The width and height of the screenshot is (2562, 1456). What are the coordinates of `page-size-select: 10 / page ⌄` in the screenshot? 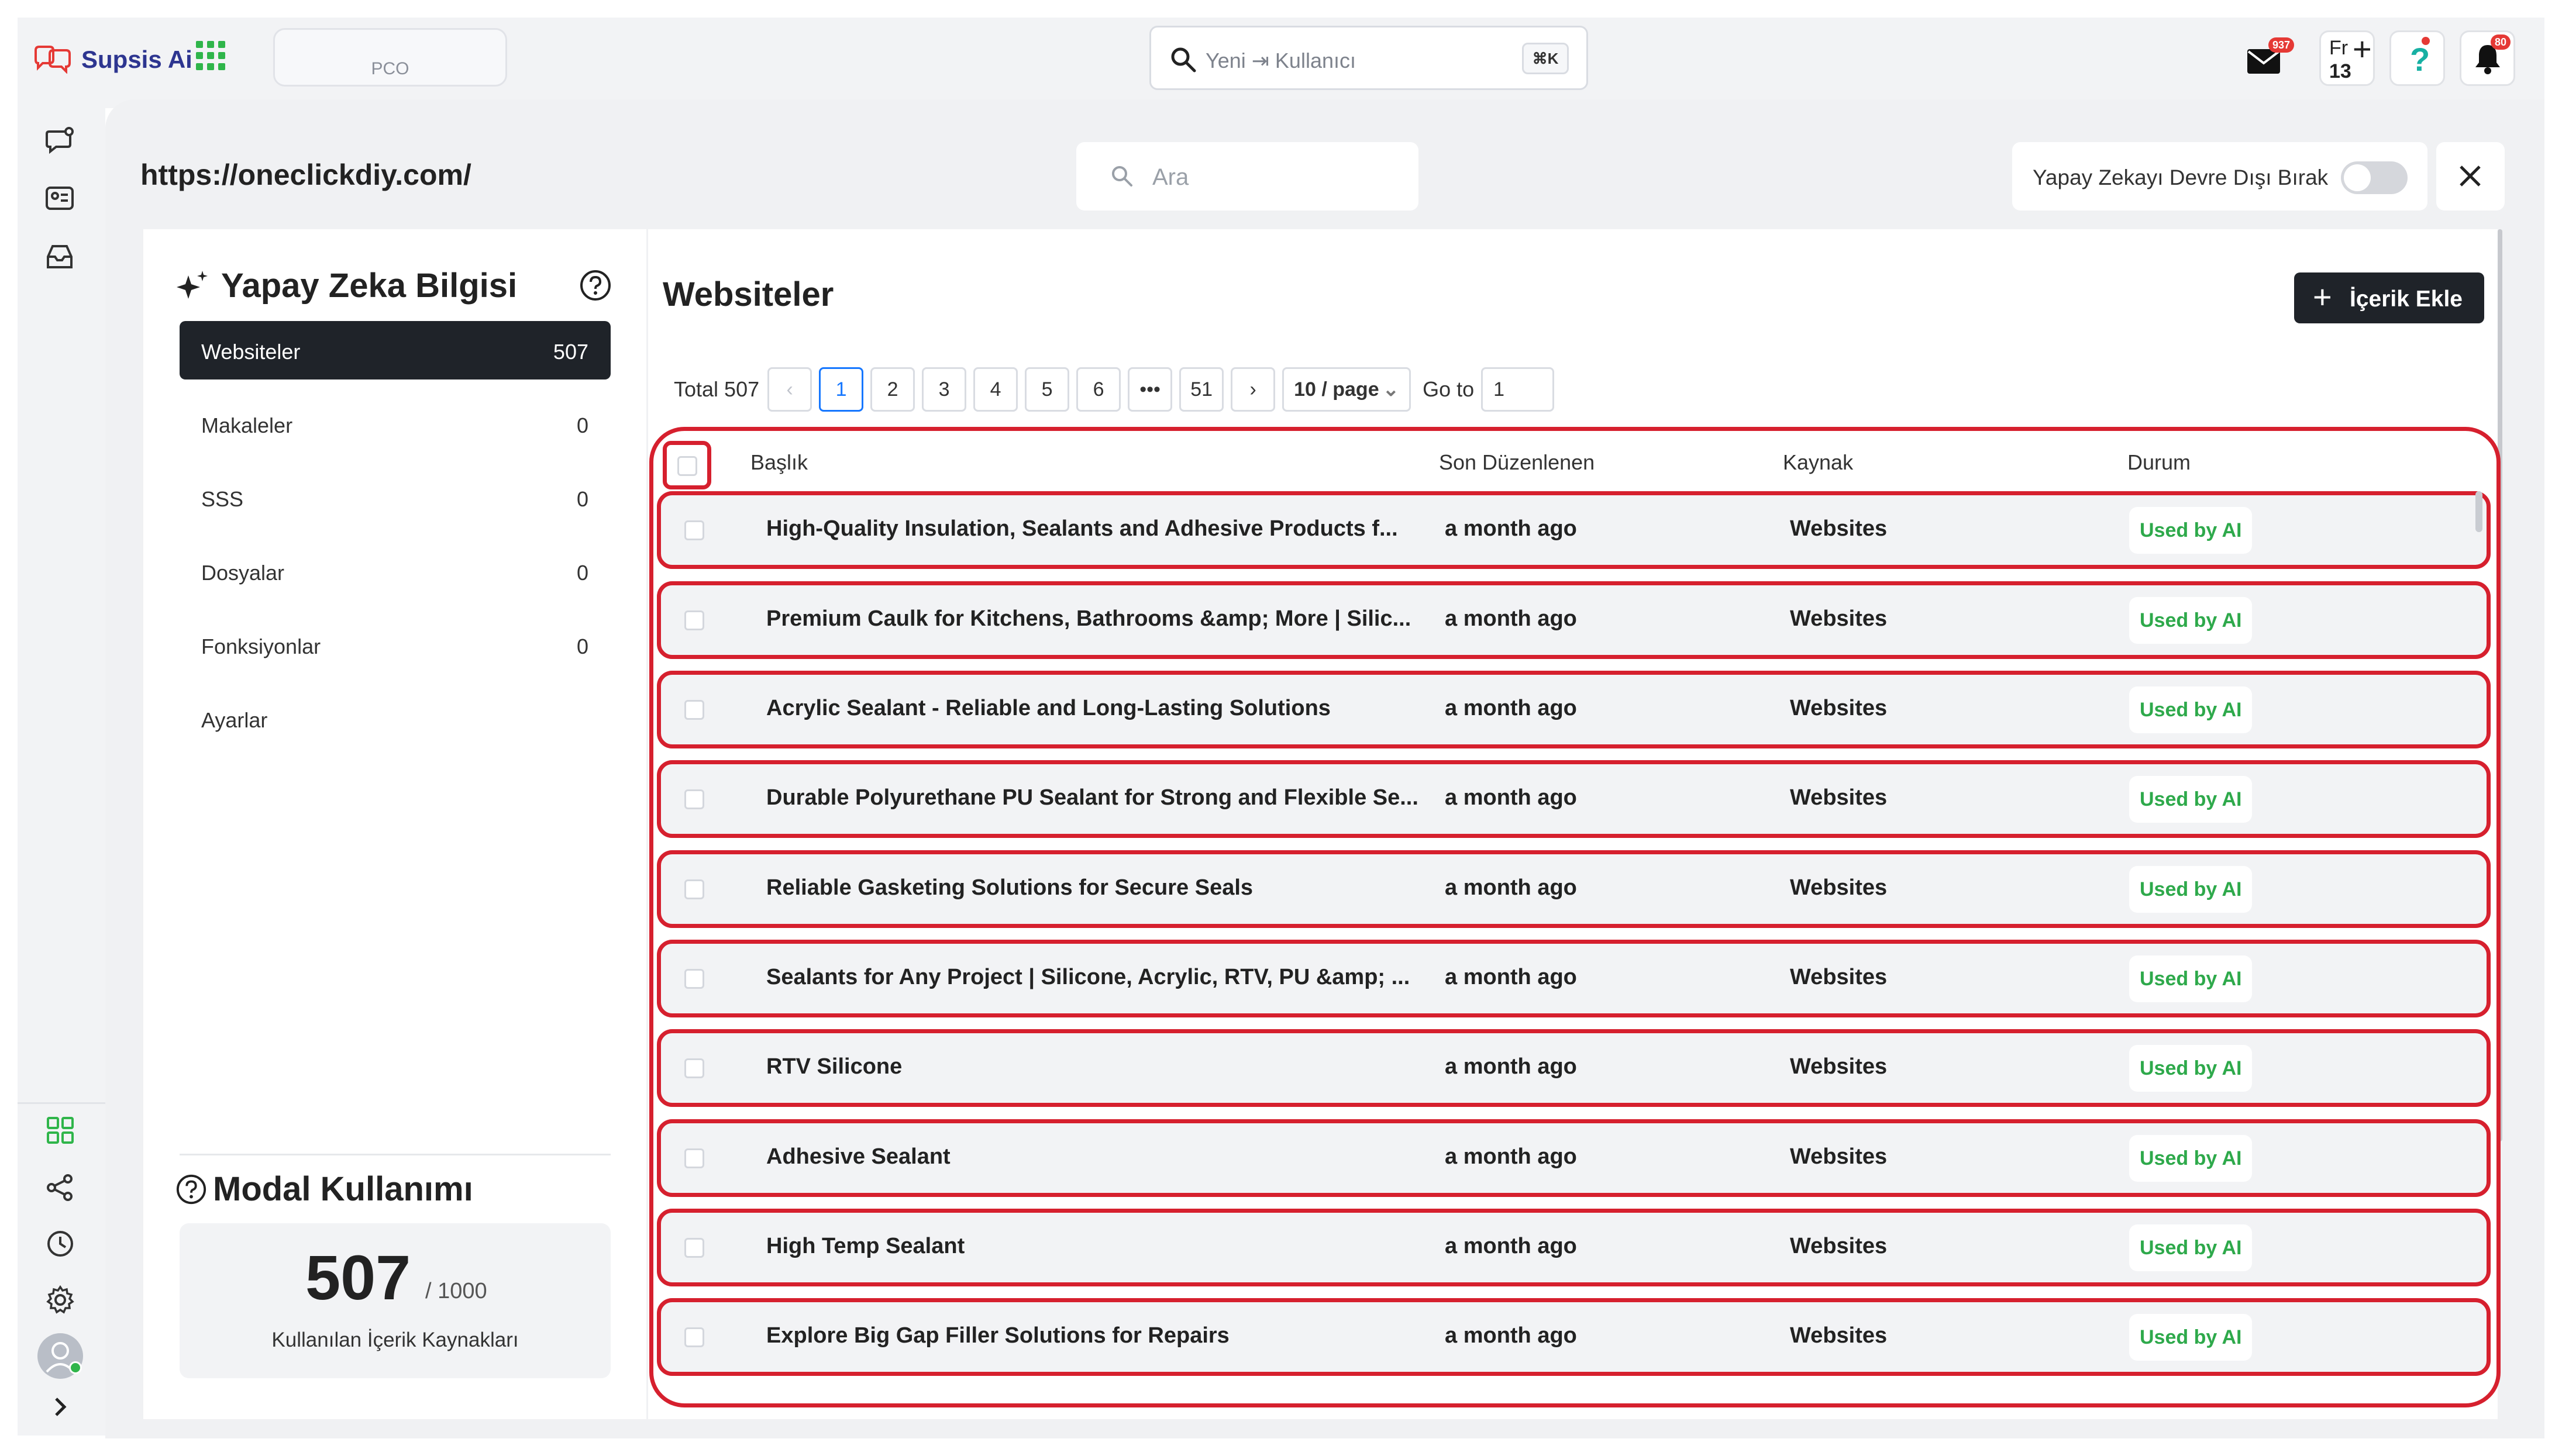 It's located at (1346, 389).